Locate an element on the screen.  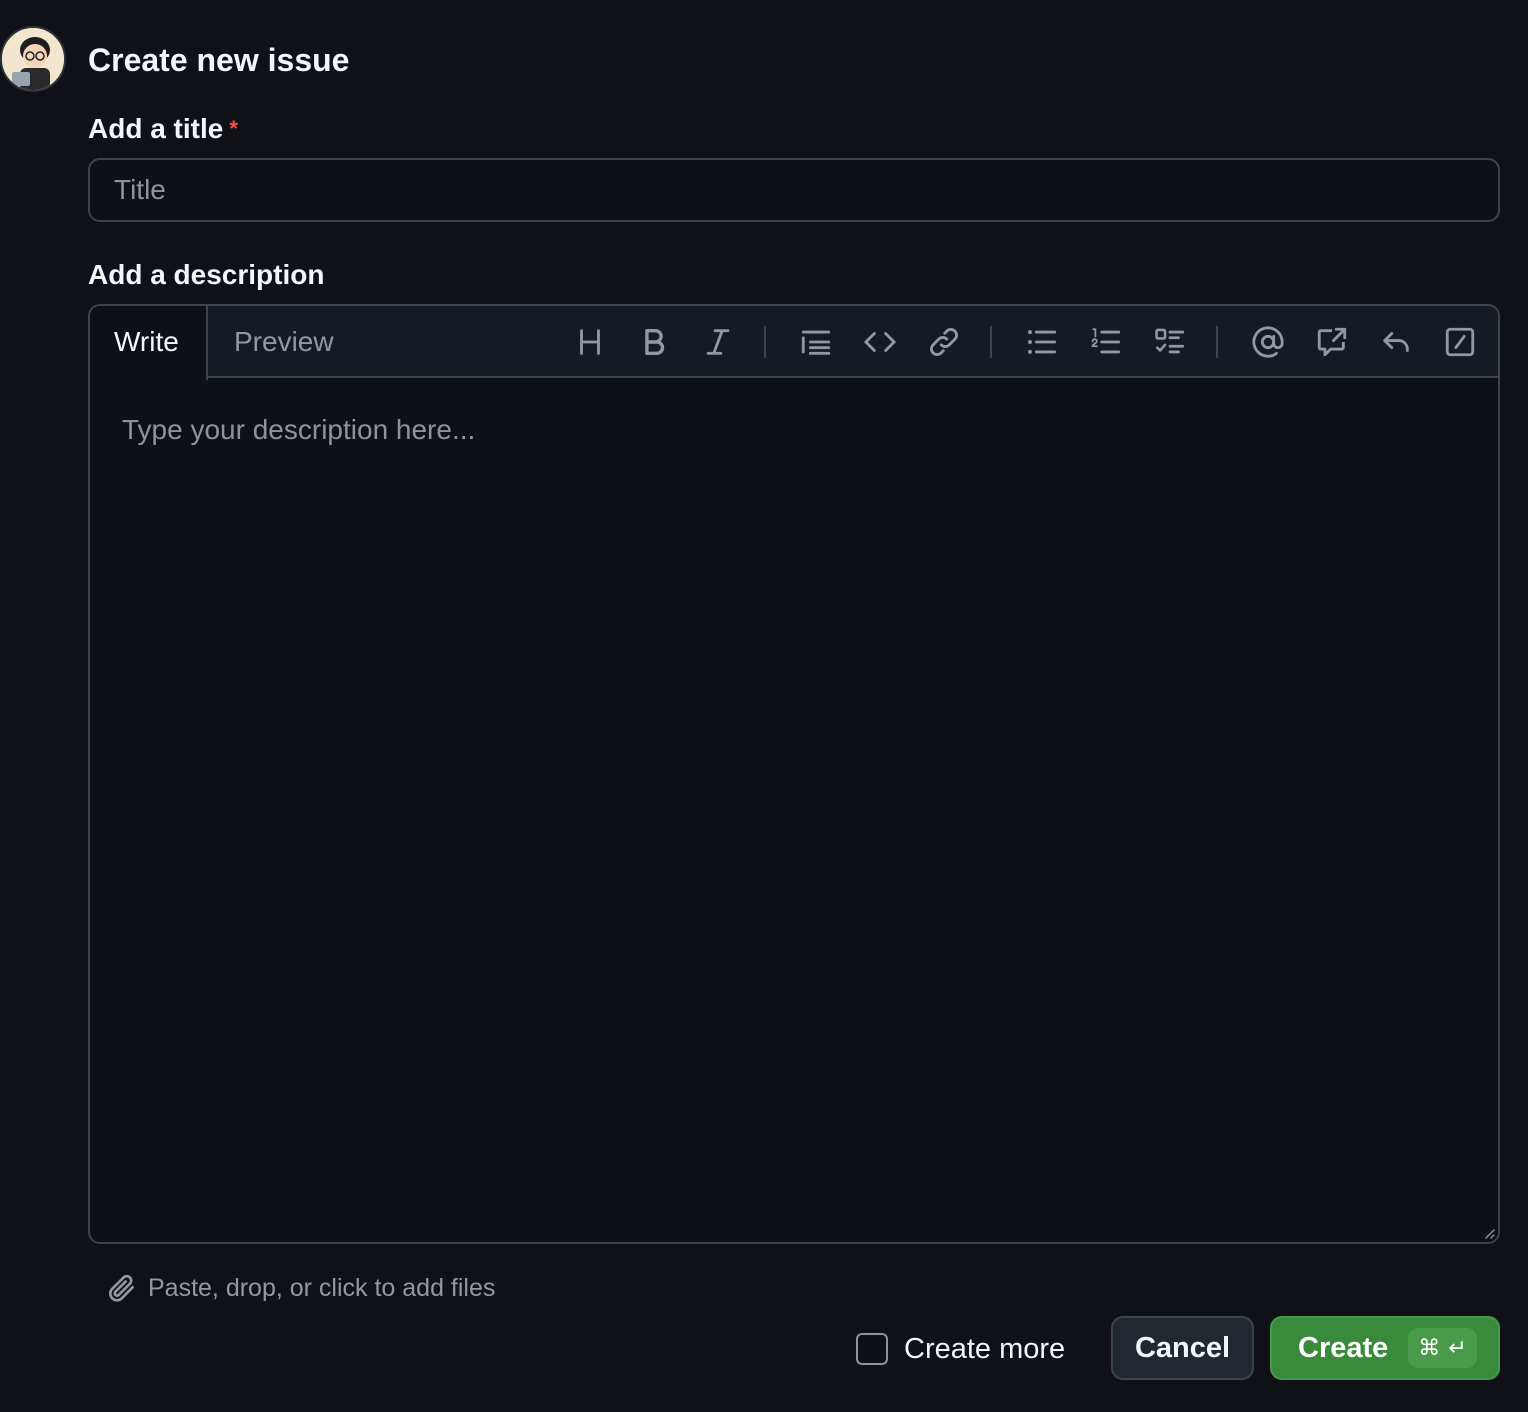
create-button: Create ⌘ ↵ is located at coordinates (1385, 1348).